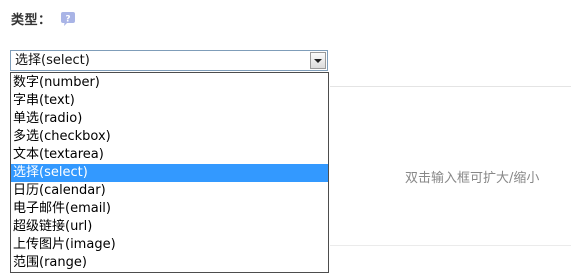 Image resolution: width=571 pixels, height=274 pixels. Describe the element at coordinates (169, 191) in the screenshot. I see `select-option: 日历(calendar)` at that location.